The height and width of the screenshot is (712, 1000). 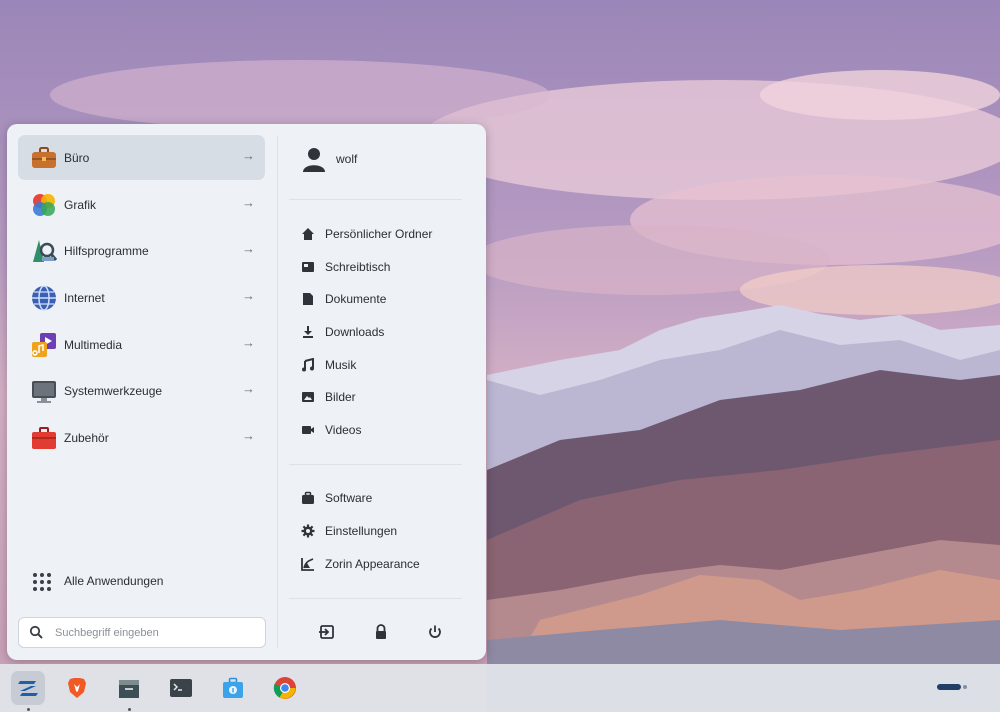 I want to click on utilities-icon, so click(x=45, y=251).